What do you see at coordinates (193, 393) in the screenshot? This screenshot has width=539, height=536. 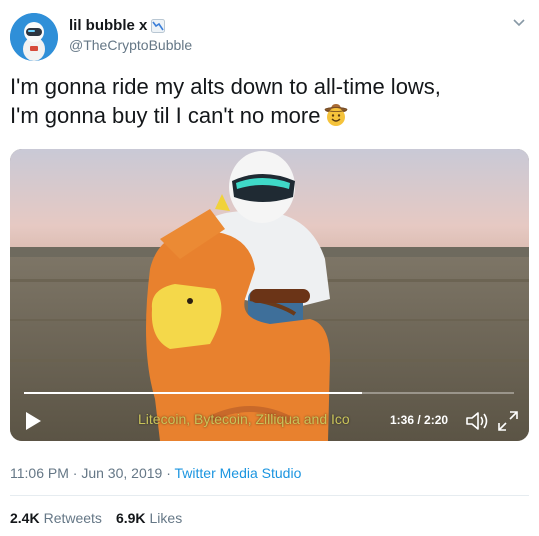 I see `progress-fill` at bounding box center [193, 393].